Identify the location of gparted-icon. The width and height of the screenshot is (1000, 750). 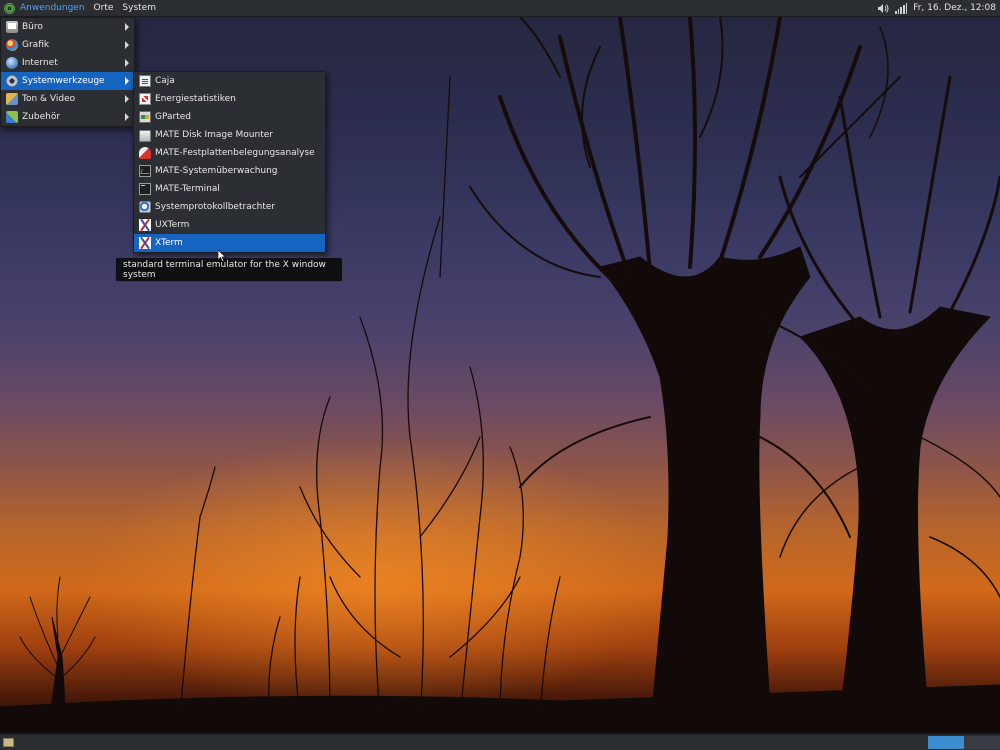
(145, 117).